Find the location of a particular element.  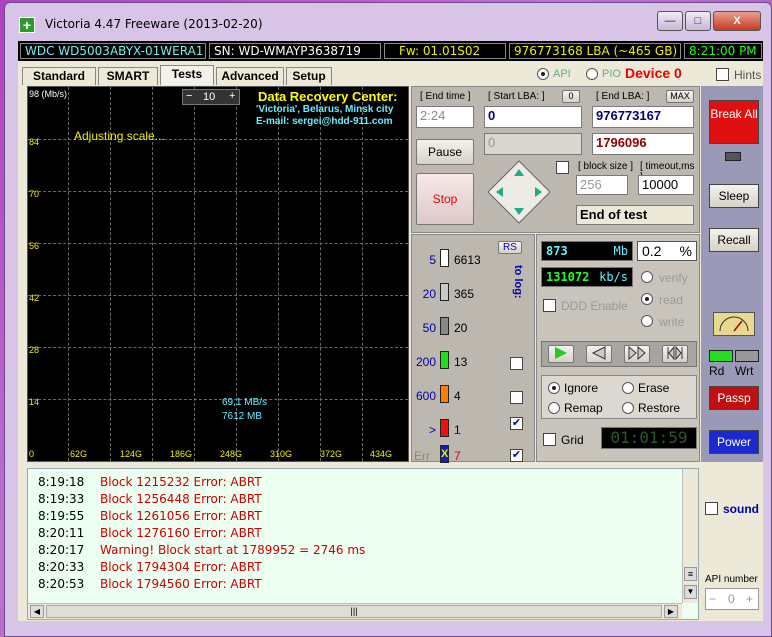

pause-lba-field: 0 is located at coordinates (533, 144).